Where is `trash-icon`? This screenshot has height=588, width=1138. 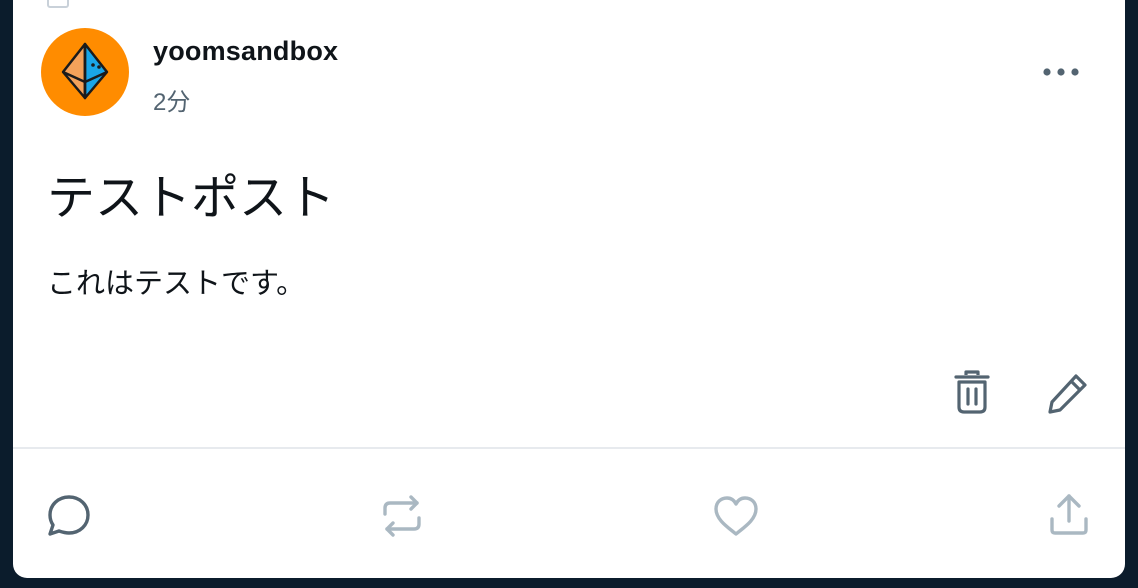
trash-icon is located at coordinates (972, 392).